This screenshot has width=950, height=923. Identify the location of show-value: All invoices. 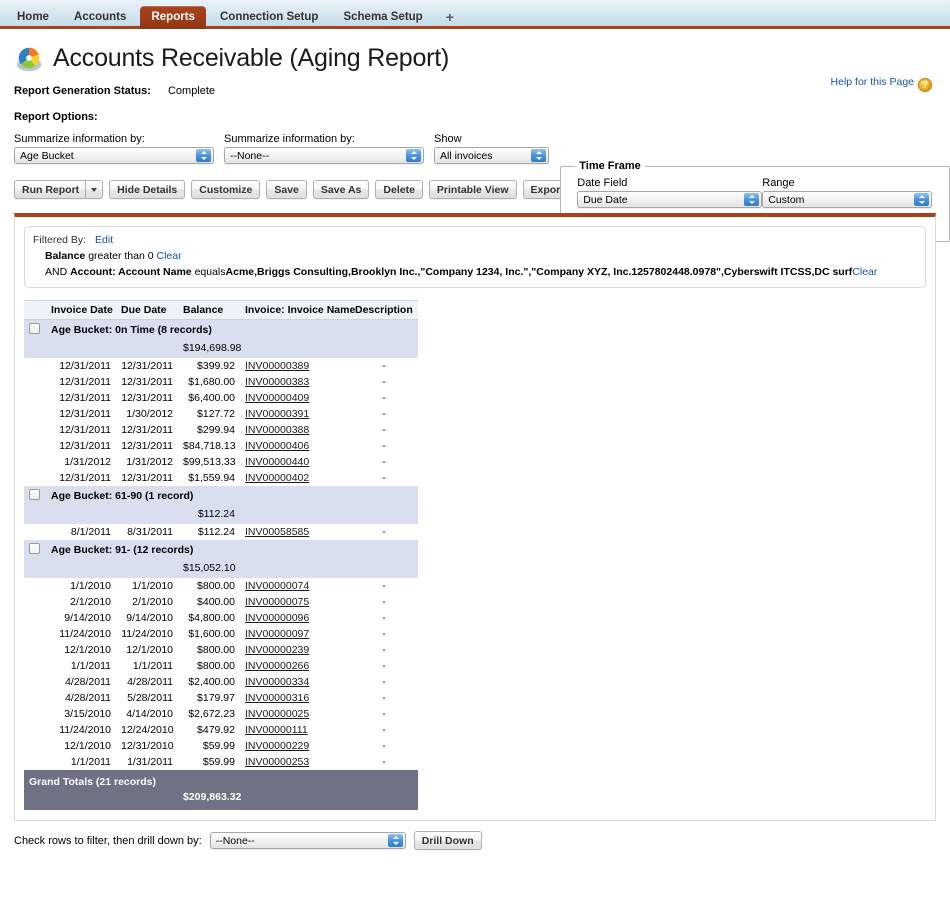
(466, 156).